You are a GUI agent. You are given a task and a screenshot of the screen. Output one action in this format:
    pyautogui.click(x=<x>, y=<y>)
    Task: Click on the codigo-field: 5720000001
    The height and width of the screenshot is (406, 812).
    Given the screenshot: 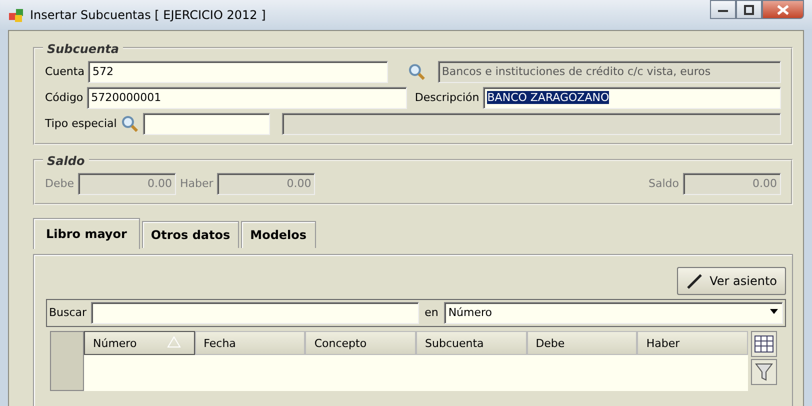 What is the action you would take?
    pyautogui.click(x=247, y=98)
    